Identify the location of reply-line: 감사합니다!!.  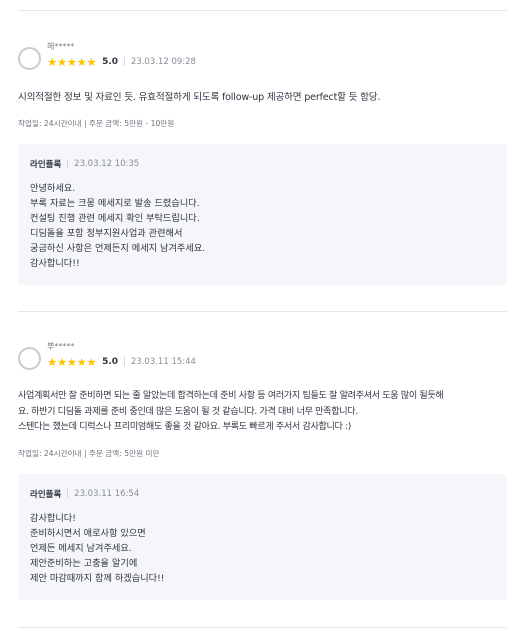
(55, 263).